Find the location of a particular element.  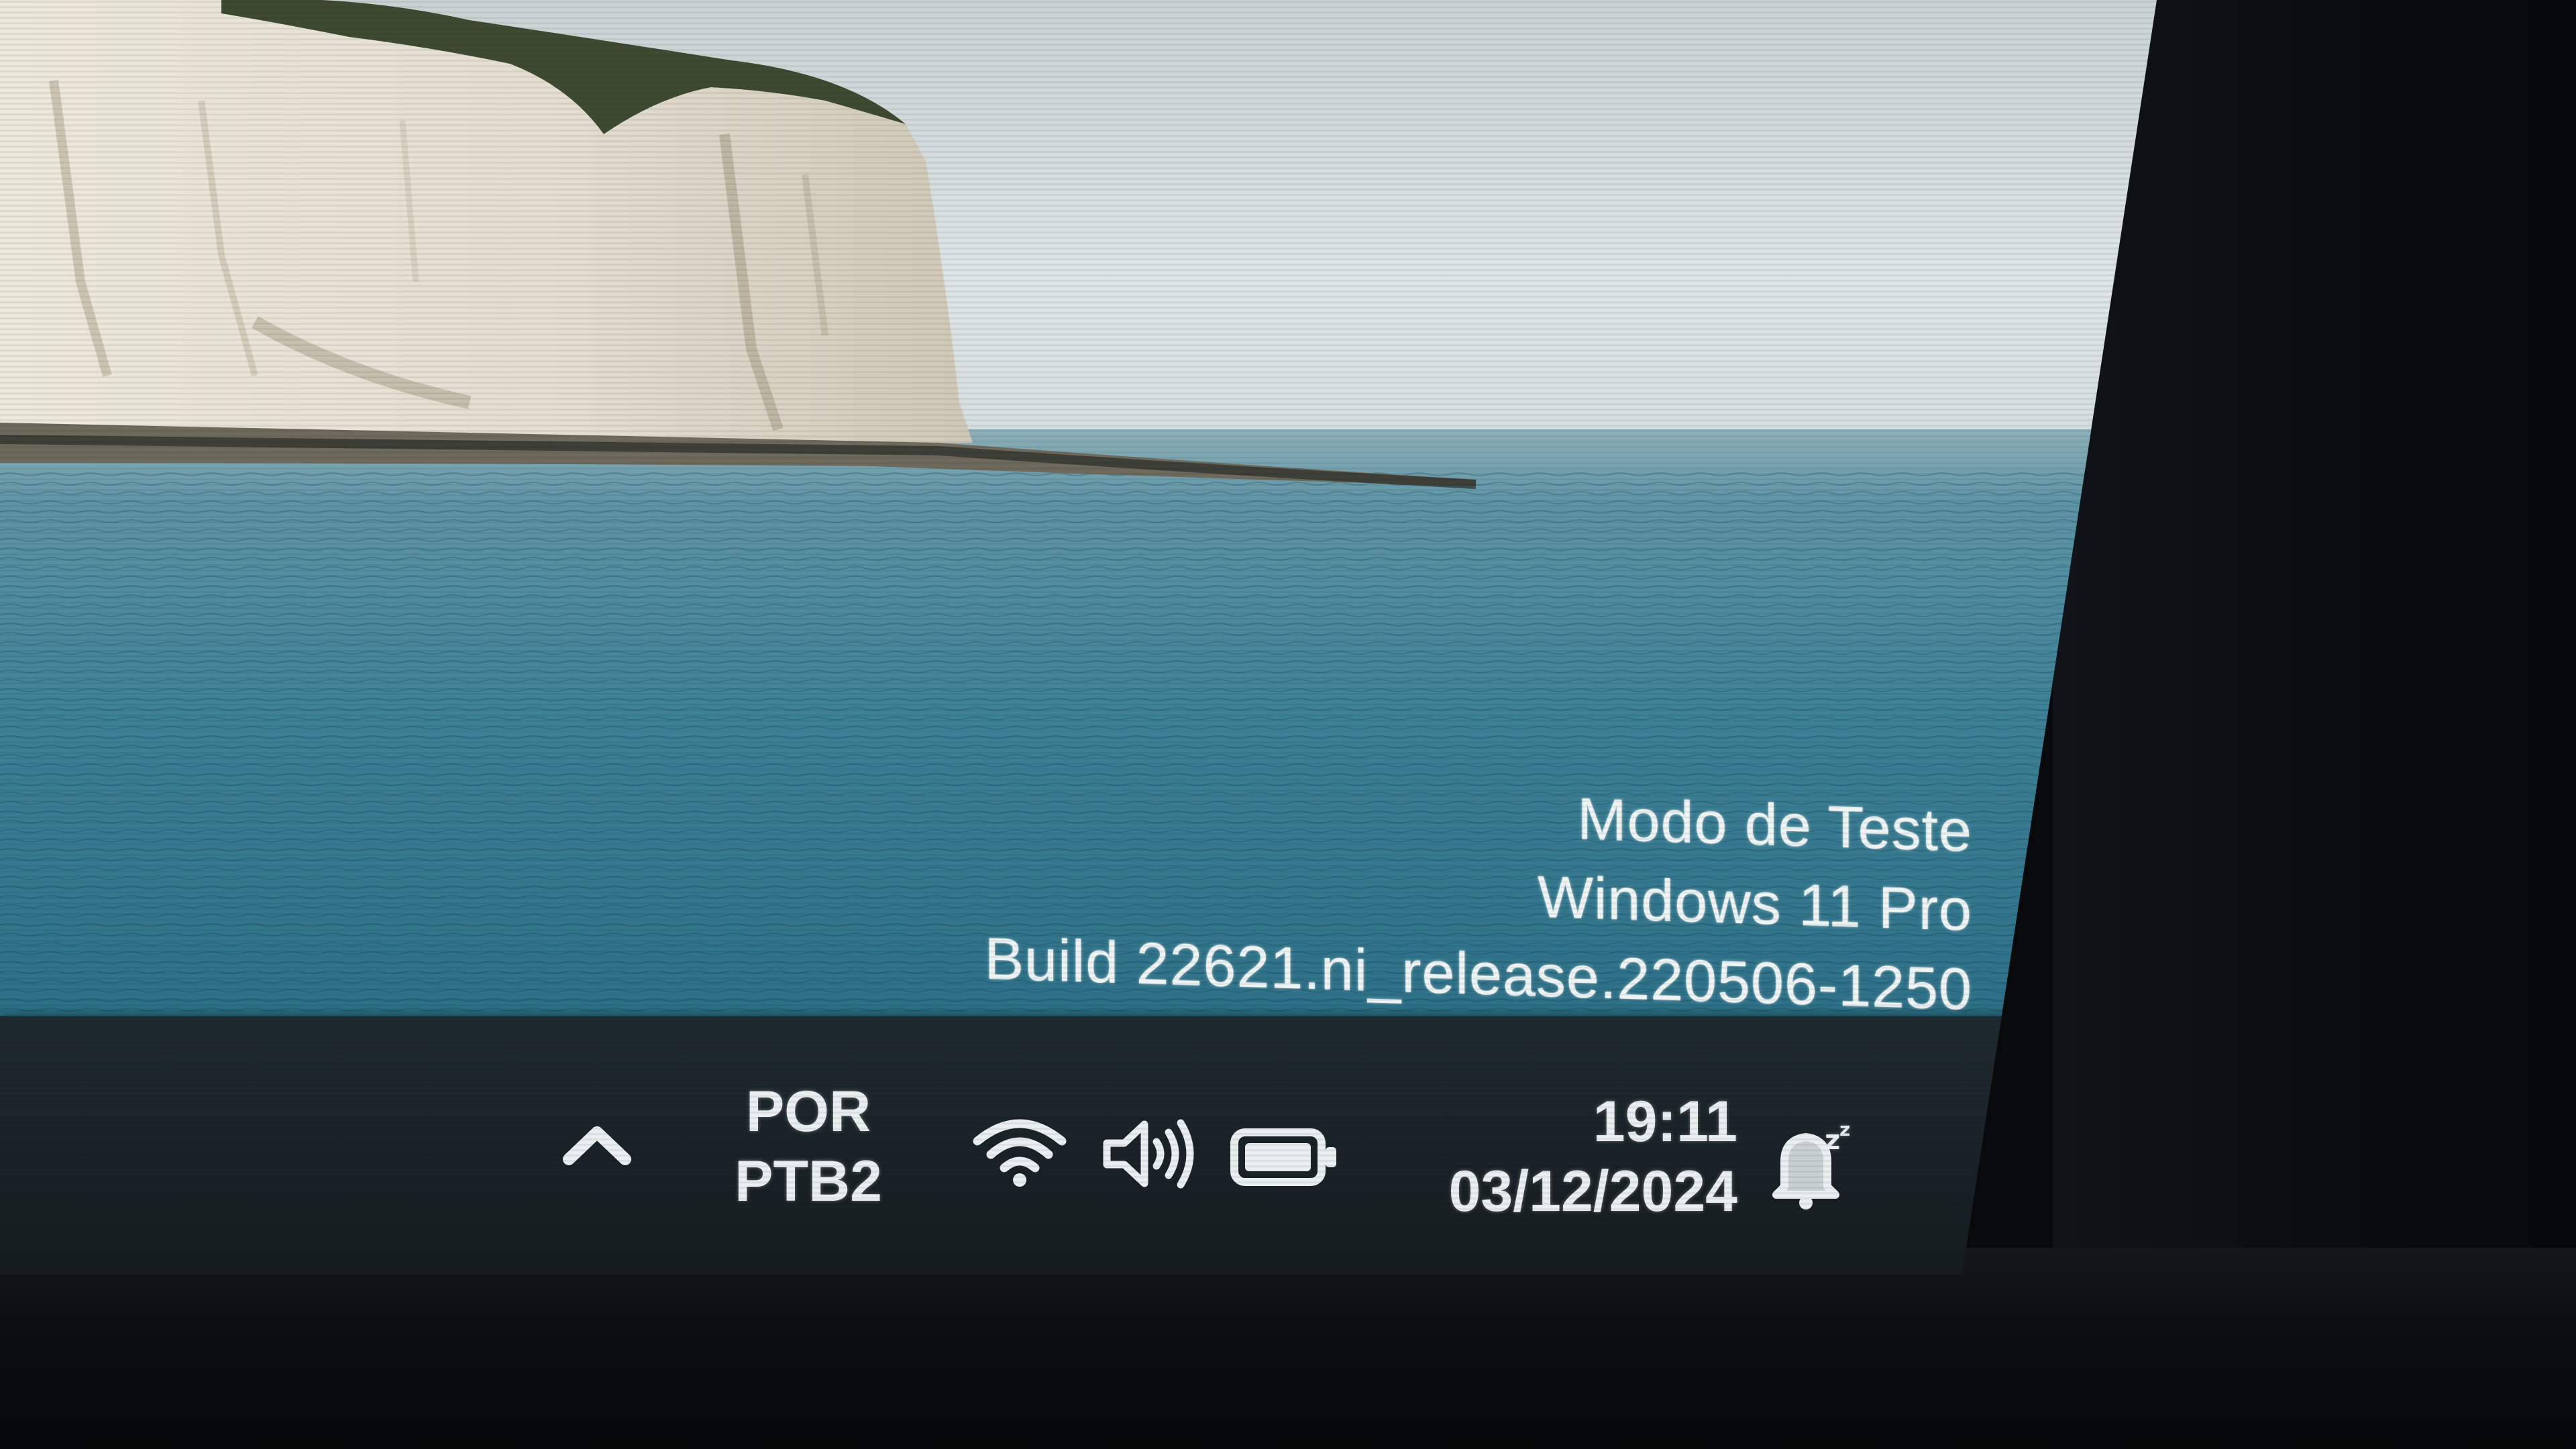

volume-icon is located at coordinates (1150, 1154).